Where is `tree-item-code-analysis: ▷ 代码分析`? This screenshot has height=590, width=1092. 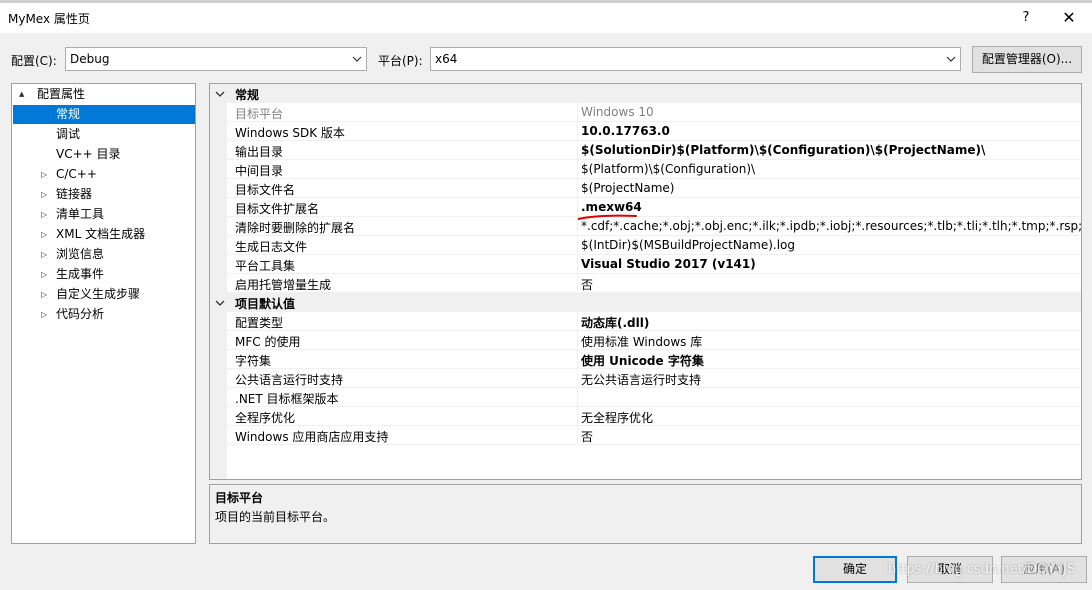 tree-item-code-analysis: ▷ 代码分析 is located at coordinates (104, 314).